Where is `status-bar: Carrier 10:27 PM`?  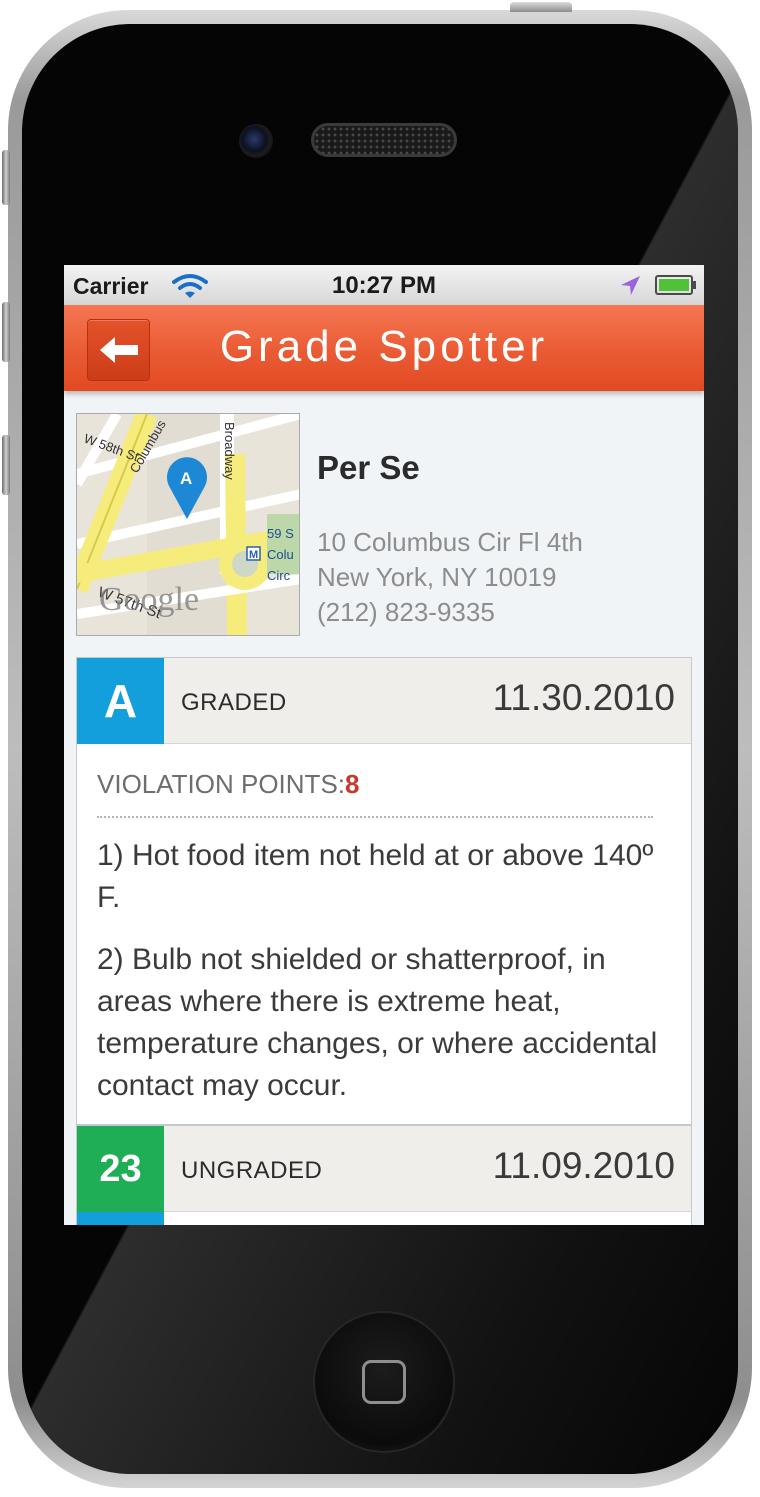 status-bar: Carrier 10:27 PM is located at coordinates (384, 285).